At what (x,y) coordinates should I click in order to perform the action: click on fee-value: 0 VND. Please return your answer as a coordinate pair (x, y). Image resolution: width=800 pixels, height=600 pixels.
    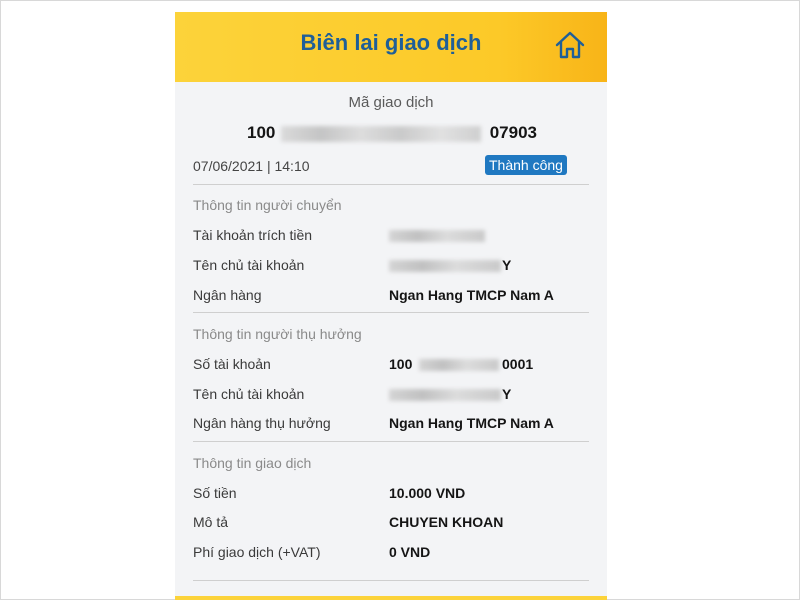
    Looking at the image, I should click on (410, 552).